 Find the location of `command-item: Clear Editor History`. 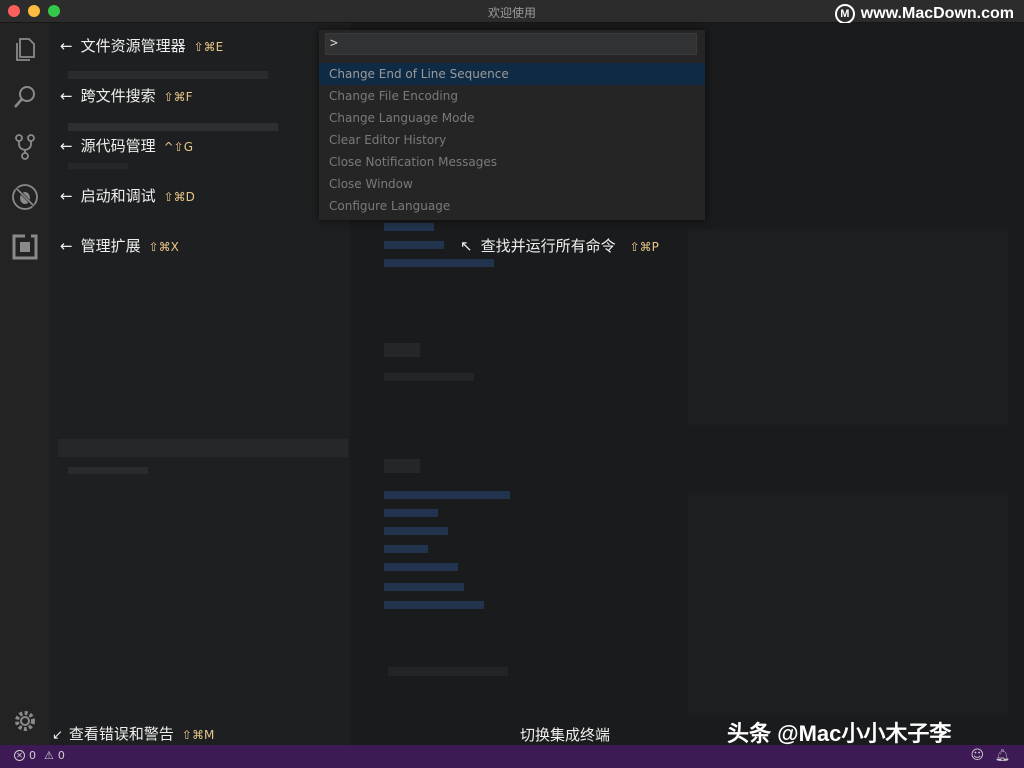

command-item: Clear Editor History is located at coordinates (512, 140).